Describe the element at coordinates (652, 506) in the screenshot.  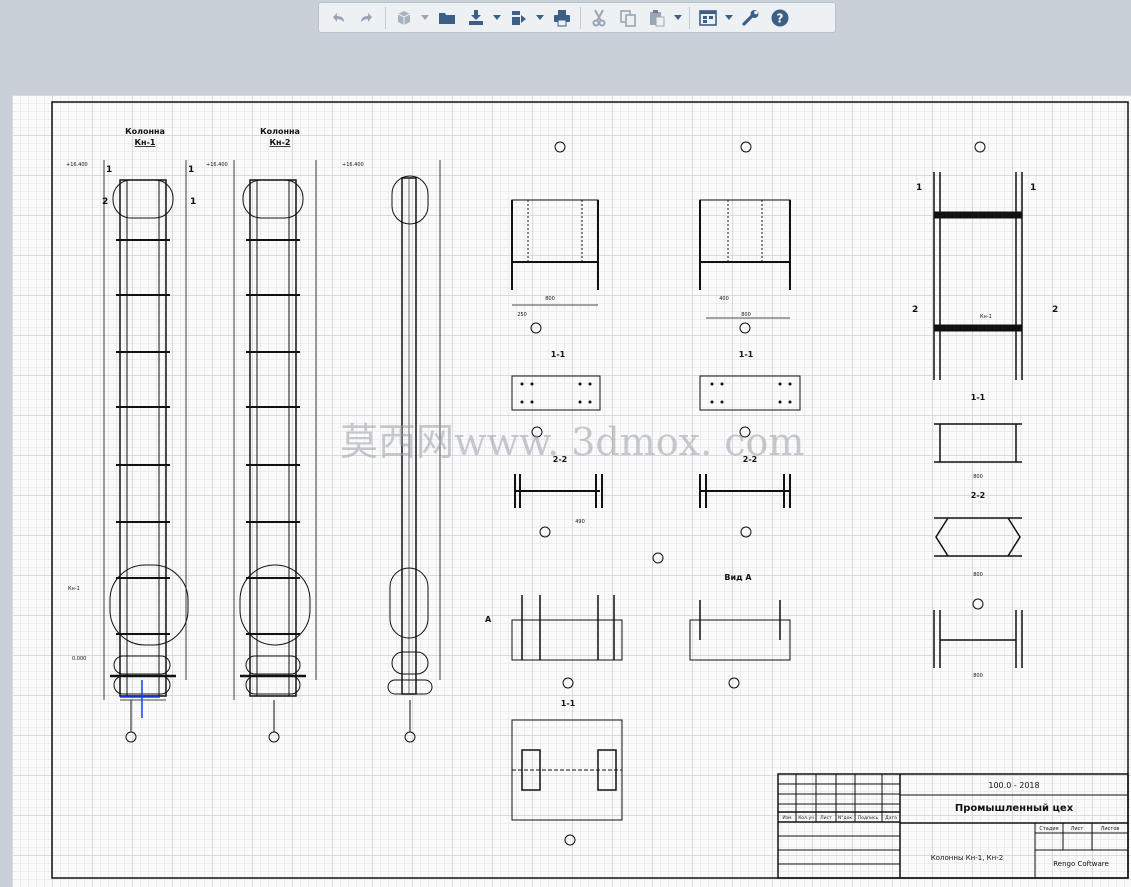
I see `section-2-2-profiles` at that location.